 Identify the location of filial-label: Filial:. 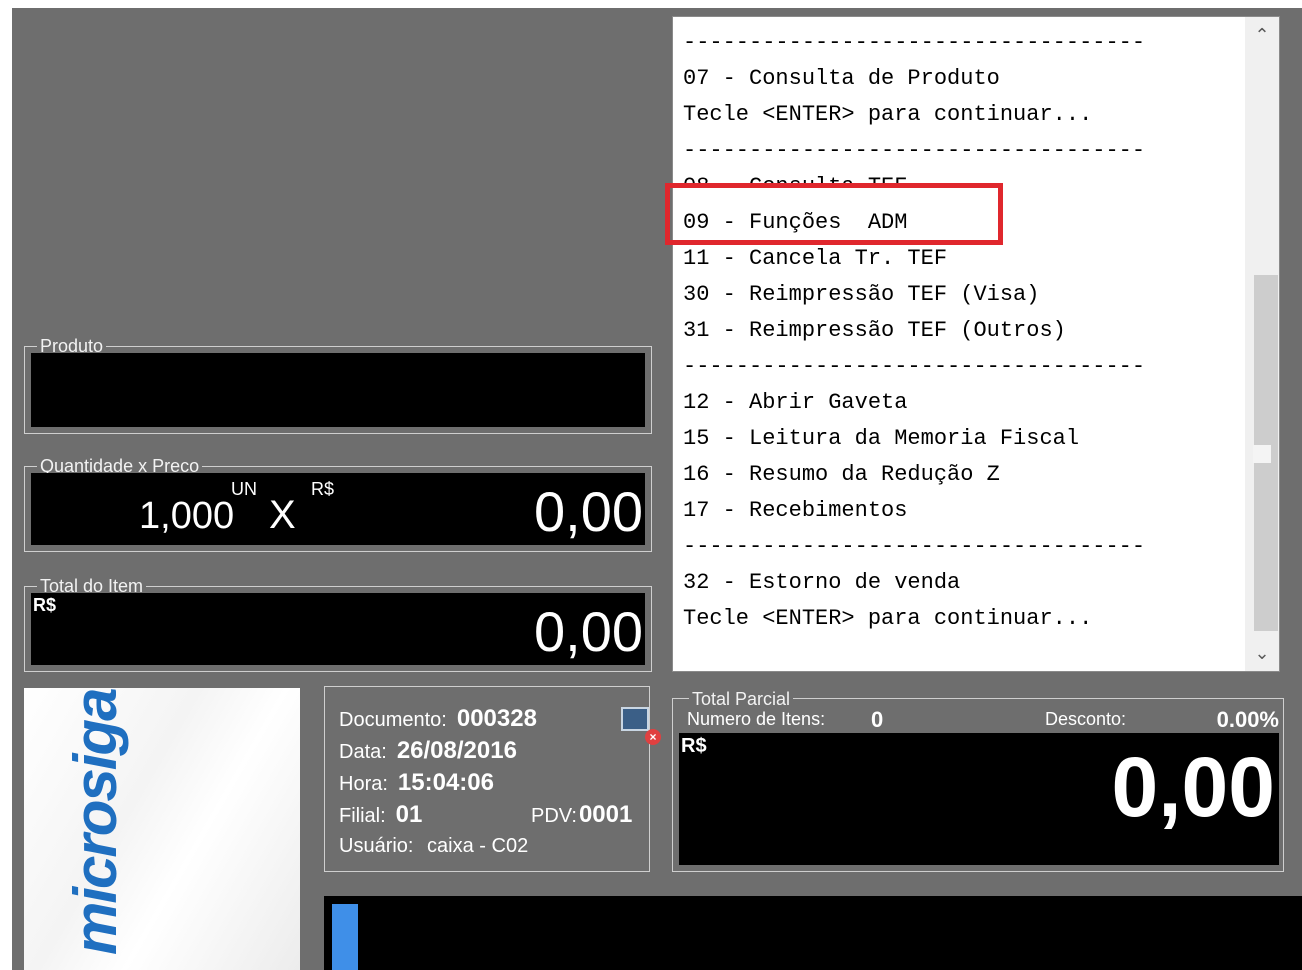
(362, 816).